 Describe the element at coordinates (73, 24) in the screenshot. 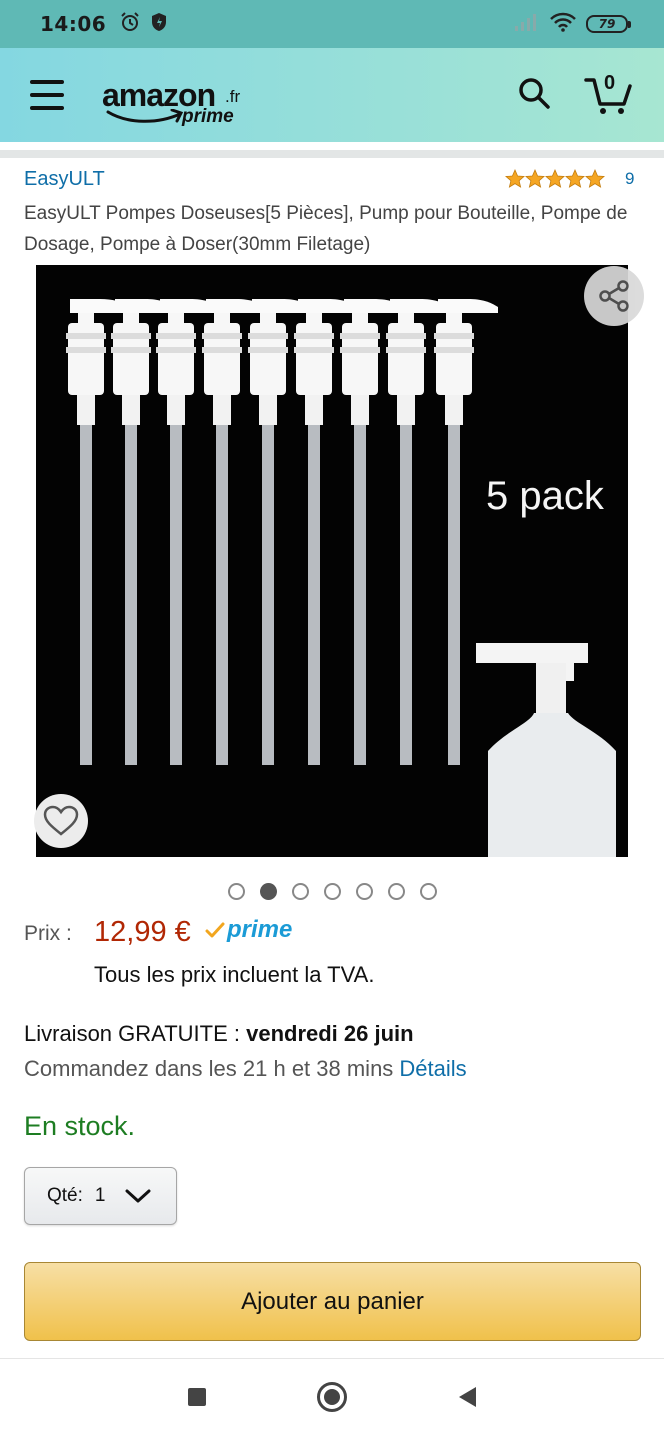

I see `status-time: 14:06` at that location.